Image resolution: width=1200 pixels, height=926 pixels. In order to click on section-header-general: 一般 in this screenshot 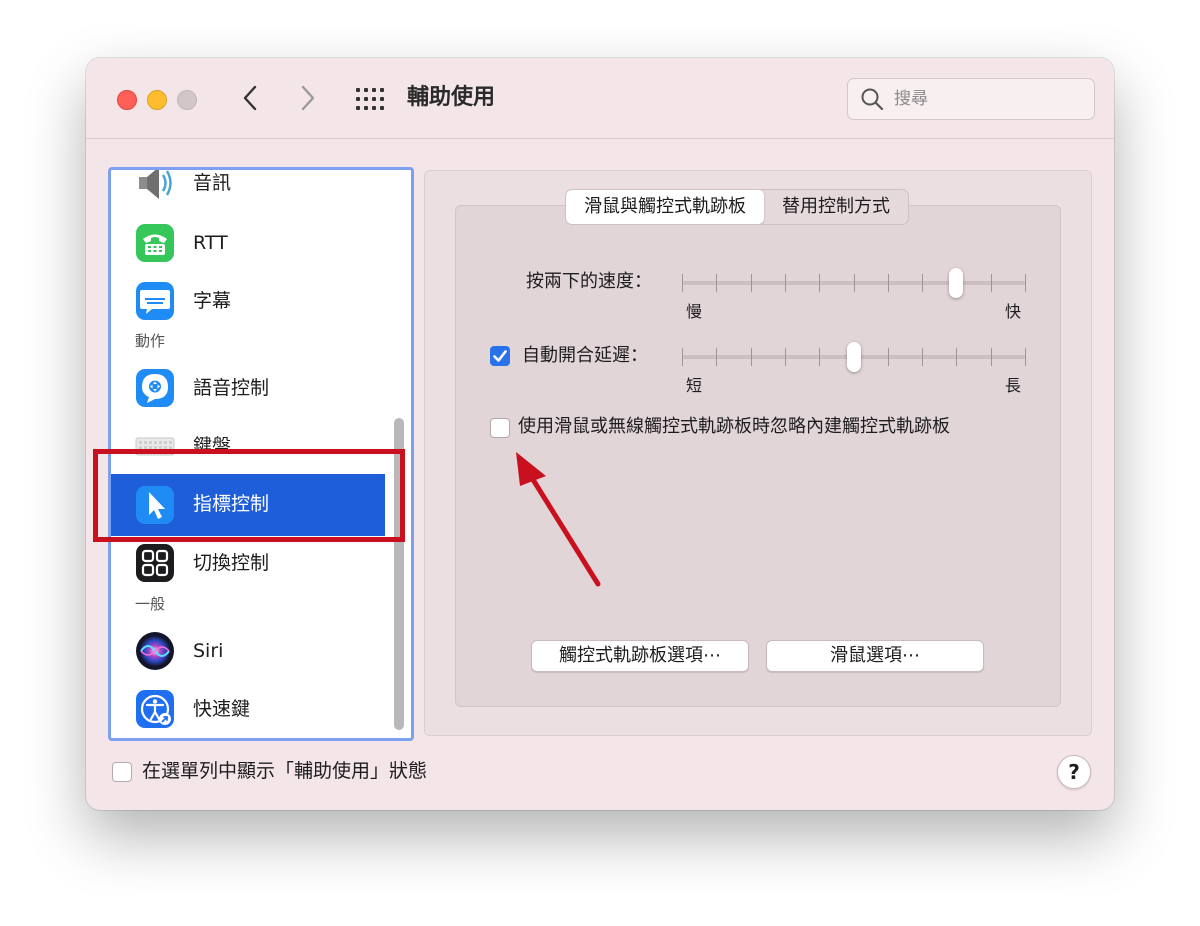, I will do `click(150, 604)`.